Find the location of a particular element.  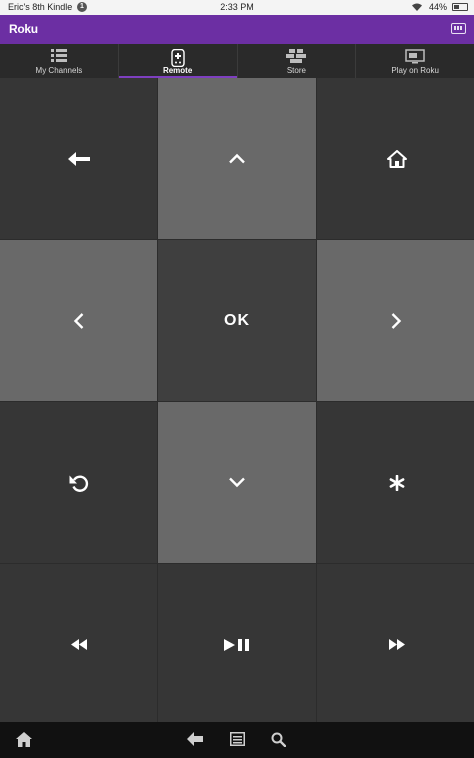

home-button is located at coordinates (395, 158).